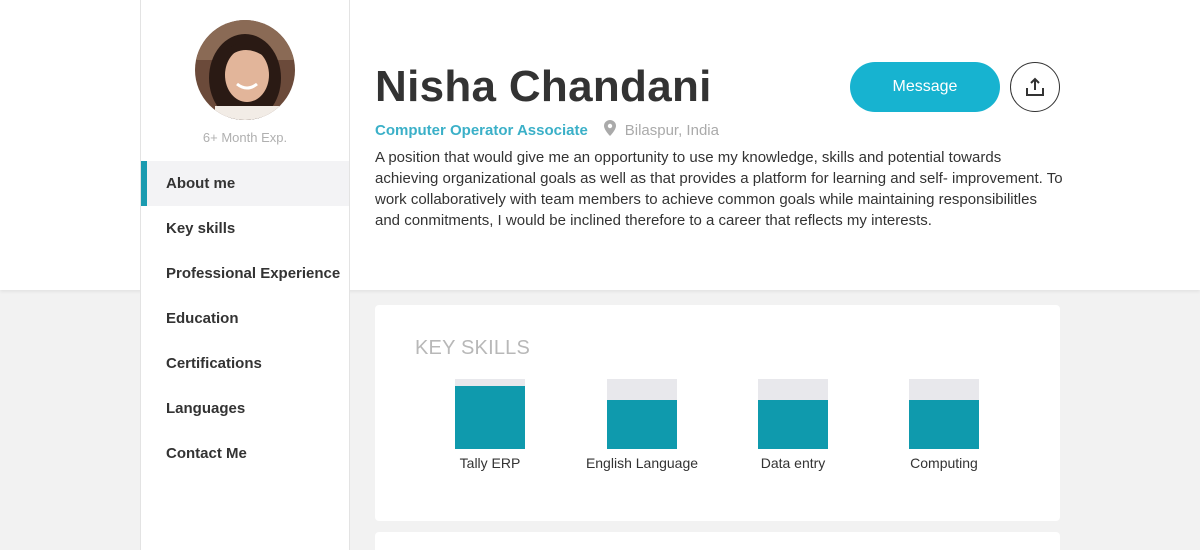 The height and width of the screenshot is (550, 1200). What do you see at coordinates (610, 130) in the screenshot?
I see `location-pin-icon` at bounding box center [610, 130].